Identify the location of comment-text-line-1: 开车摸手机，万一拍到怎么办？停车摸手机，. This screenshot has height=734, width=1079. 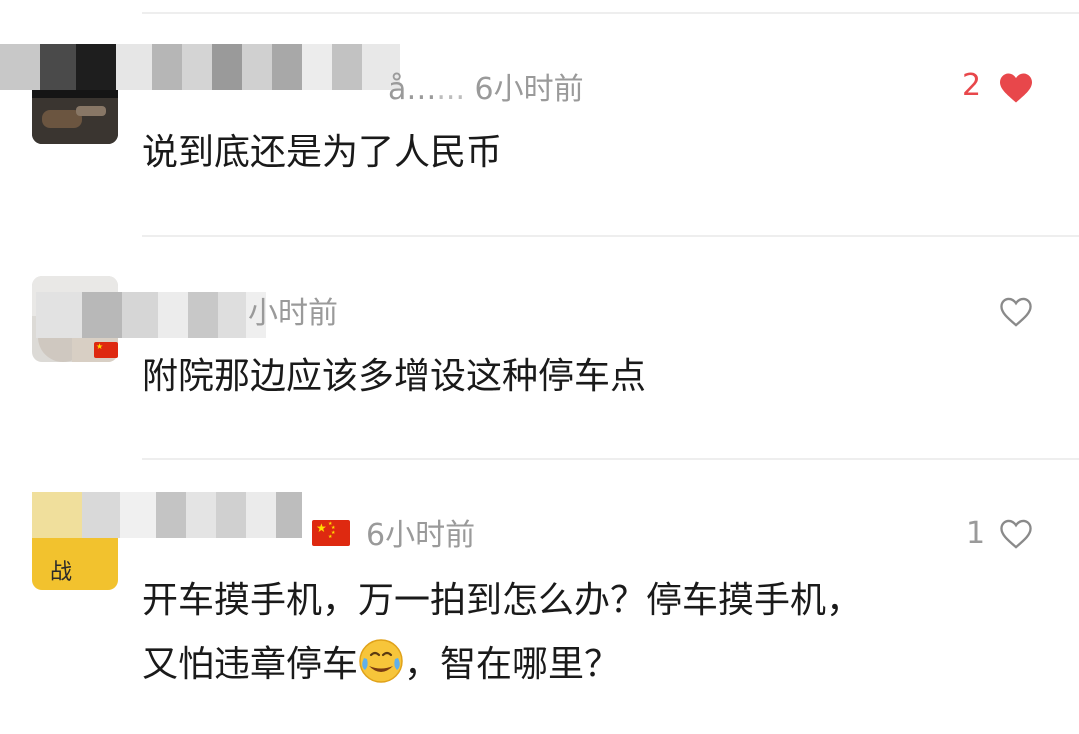
(502, 600).